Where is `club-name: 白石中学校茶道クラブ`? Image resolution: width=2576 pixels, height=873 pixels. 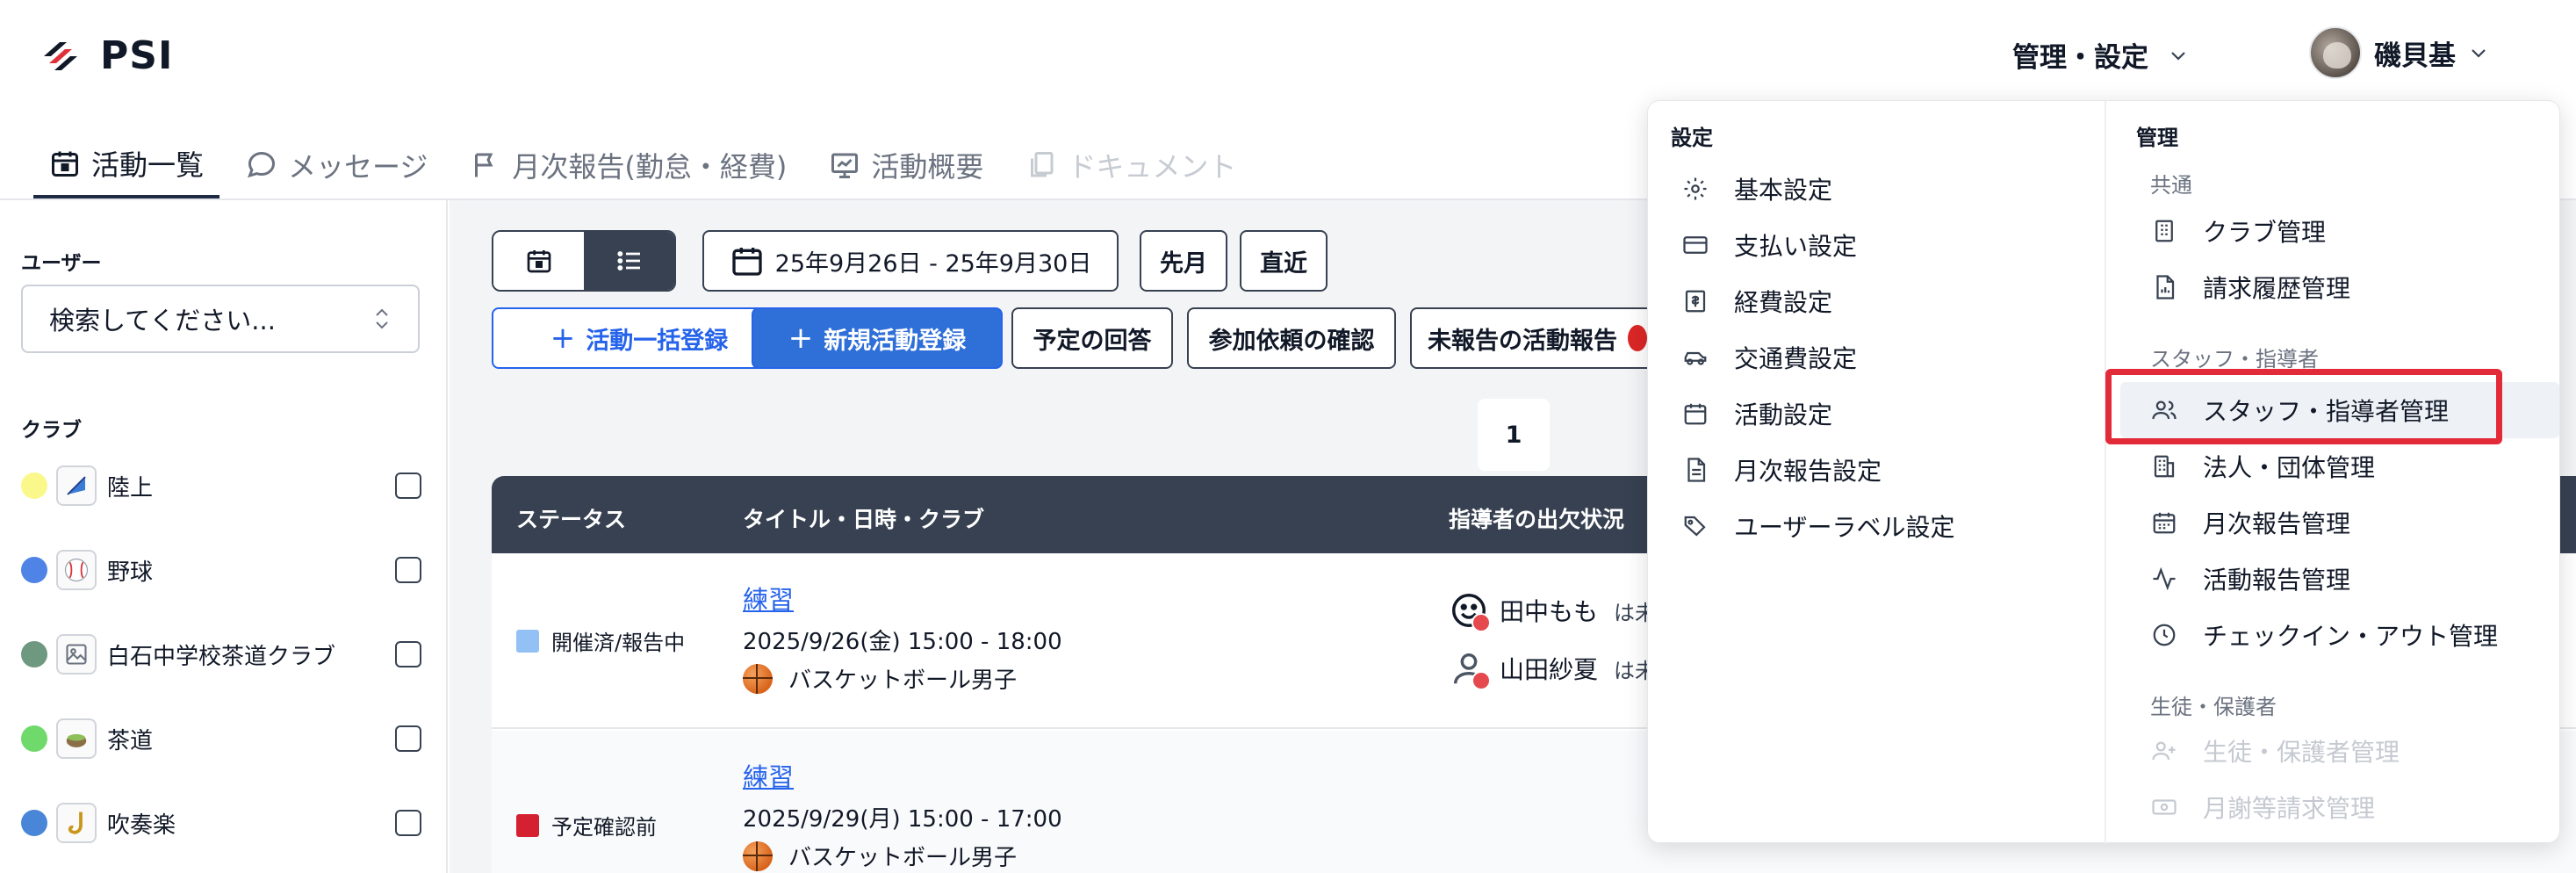 club-name: 白石中学校茶道クラブ is located at coordinates (221, 656).